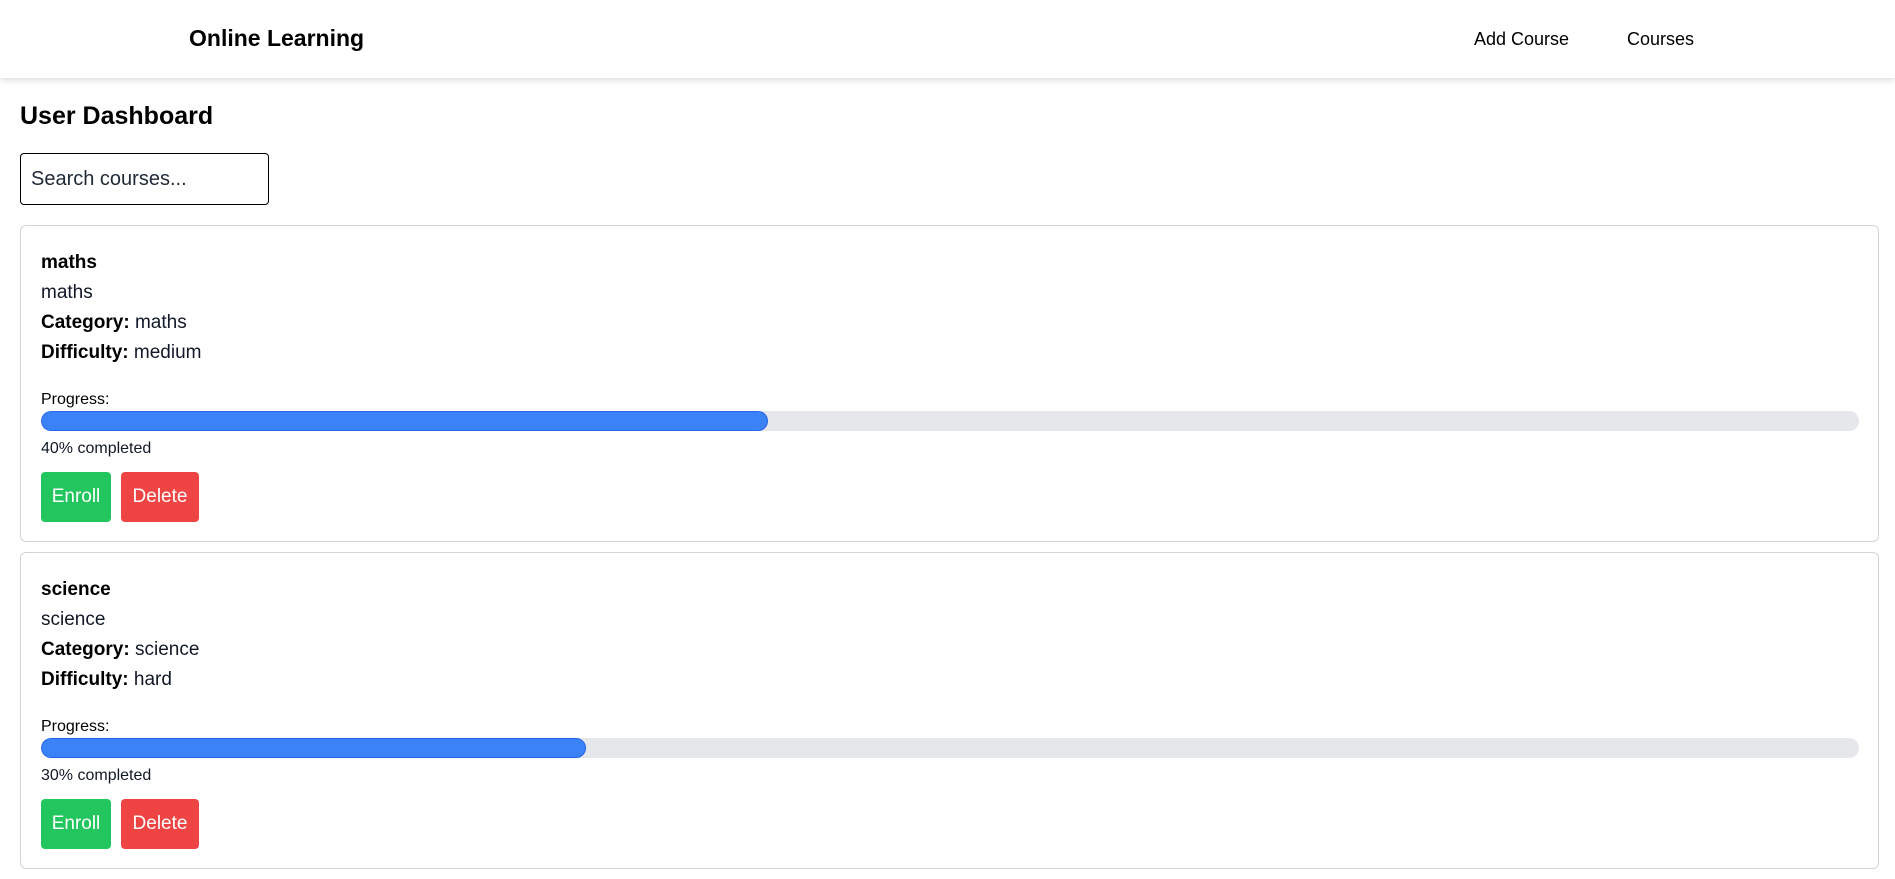 The image size is (1895, 879). I want to click on search-input, so click(144, 179).